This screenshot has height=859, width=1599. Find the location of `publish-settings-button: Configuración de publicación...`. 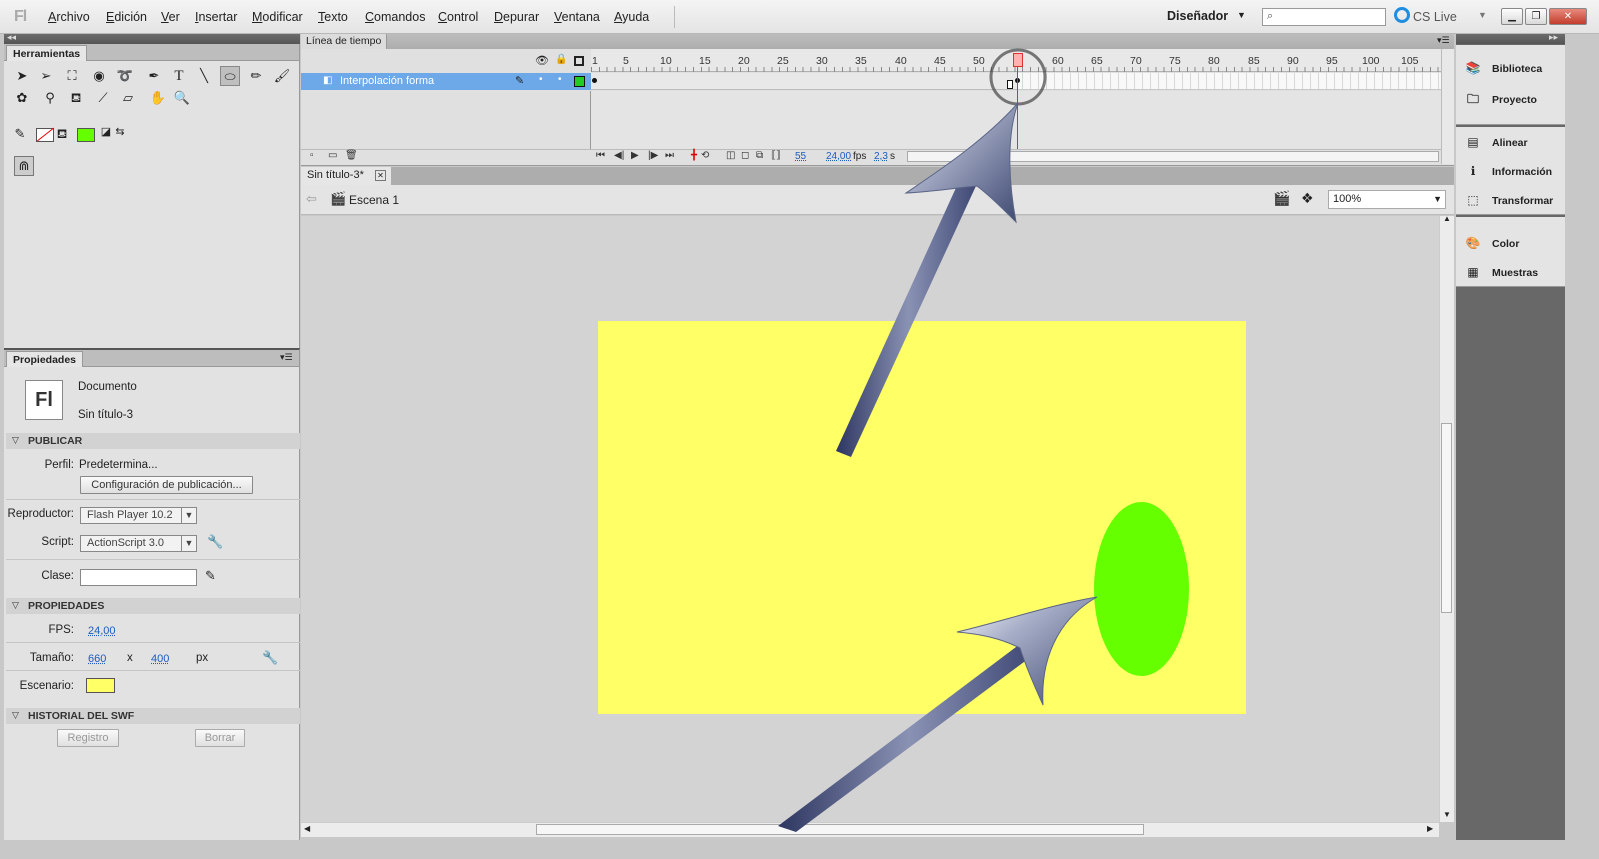

publish-settings-button: Configuración de publicación... is located at coordinates (166, 485).